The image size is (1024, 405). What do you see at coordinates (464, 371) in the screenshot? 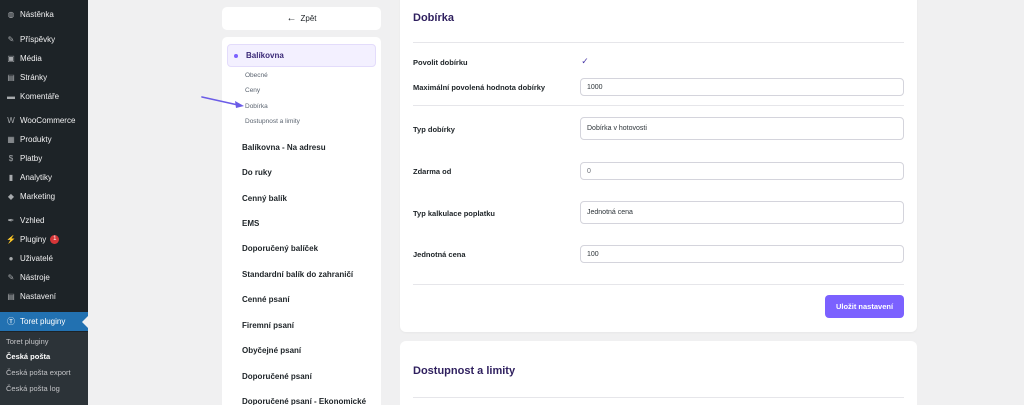
I see `card-title: Dostupnost a limity` at bounding box center [464, 371].